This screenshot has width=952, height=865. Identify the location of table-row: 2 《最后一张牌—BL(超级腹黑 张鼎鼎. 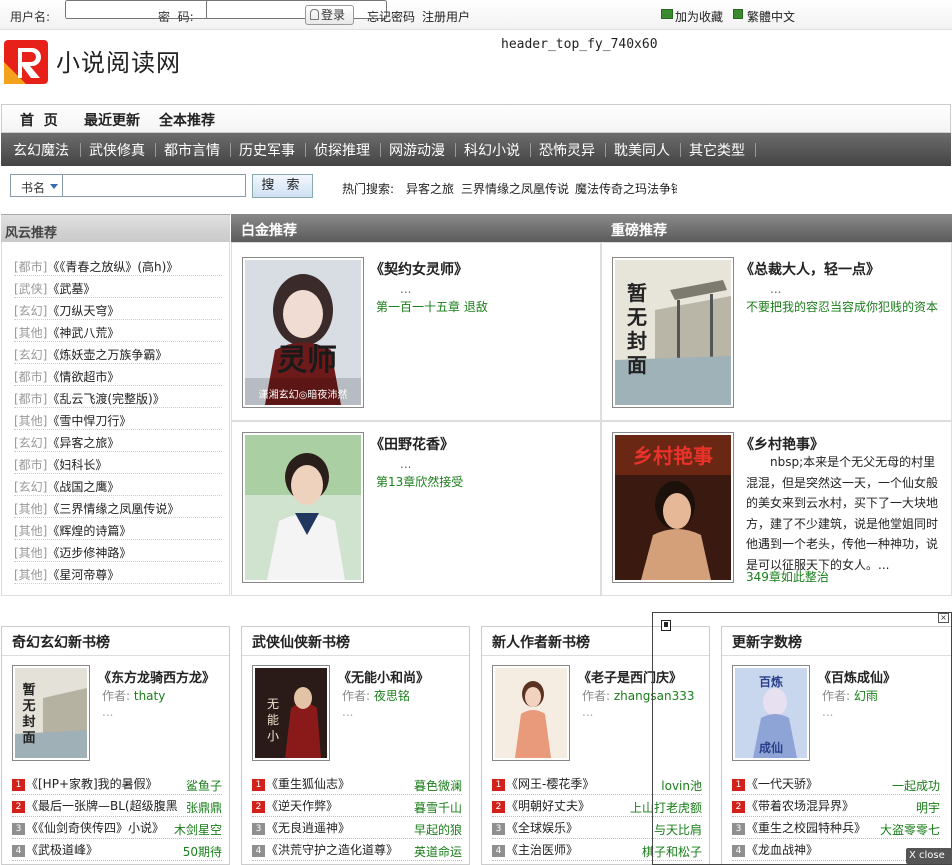
(117, 807).